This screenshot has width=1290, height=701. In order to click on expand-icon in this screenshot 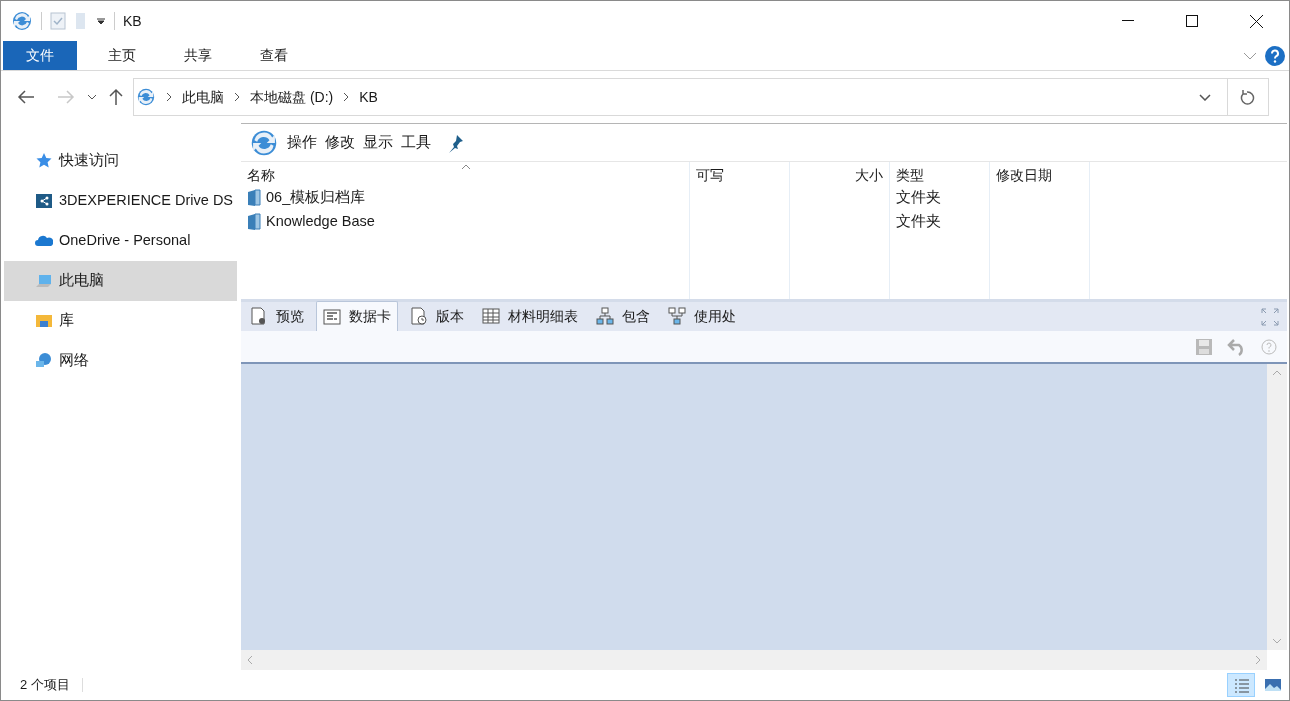, I will do `click(1270, 316)`.